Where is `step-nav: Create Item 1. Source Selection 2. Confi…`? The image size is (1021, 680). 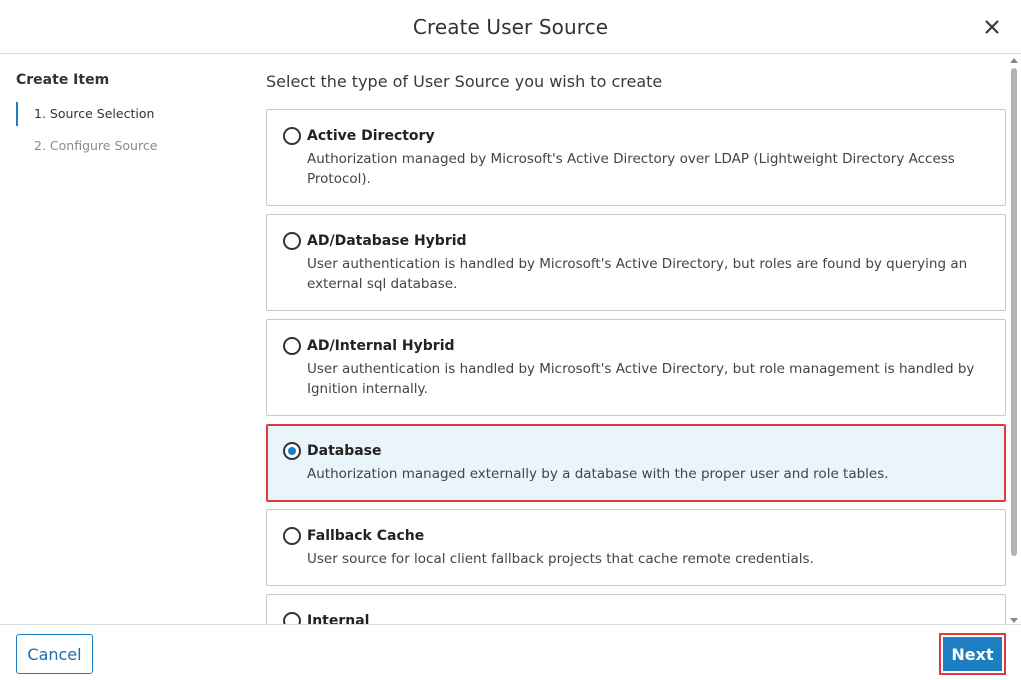
step-nav: Create Item 1. Source Selection 2. Confi… is located at coordinates (126, 119).